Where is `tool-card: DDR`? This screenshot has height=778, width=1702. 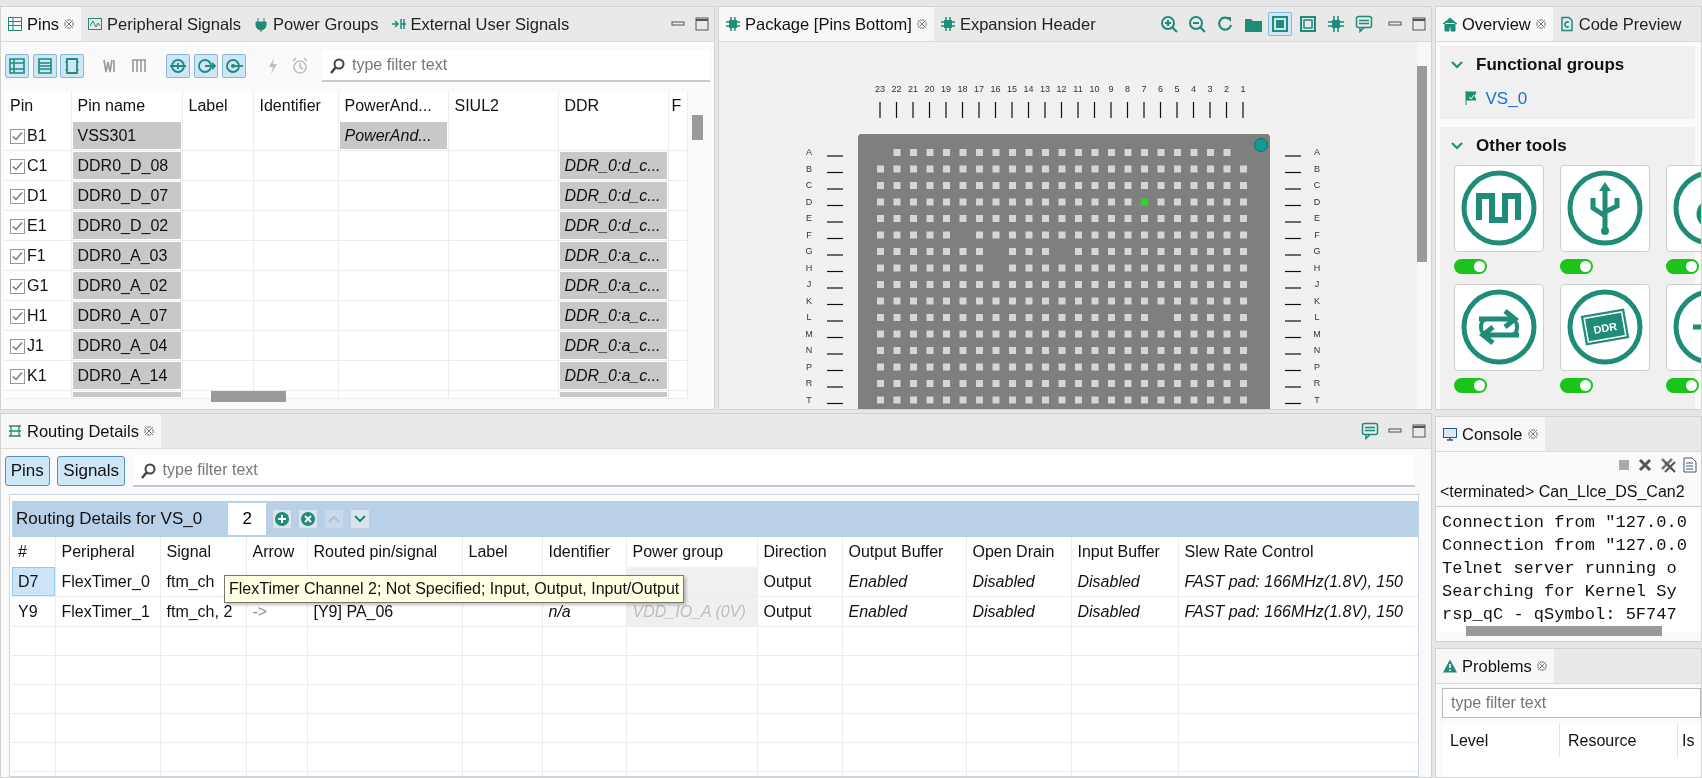 tool-card: DDR is located at coordinates (1605, 327).